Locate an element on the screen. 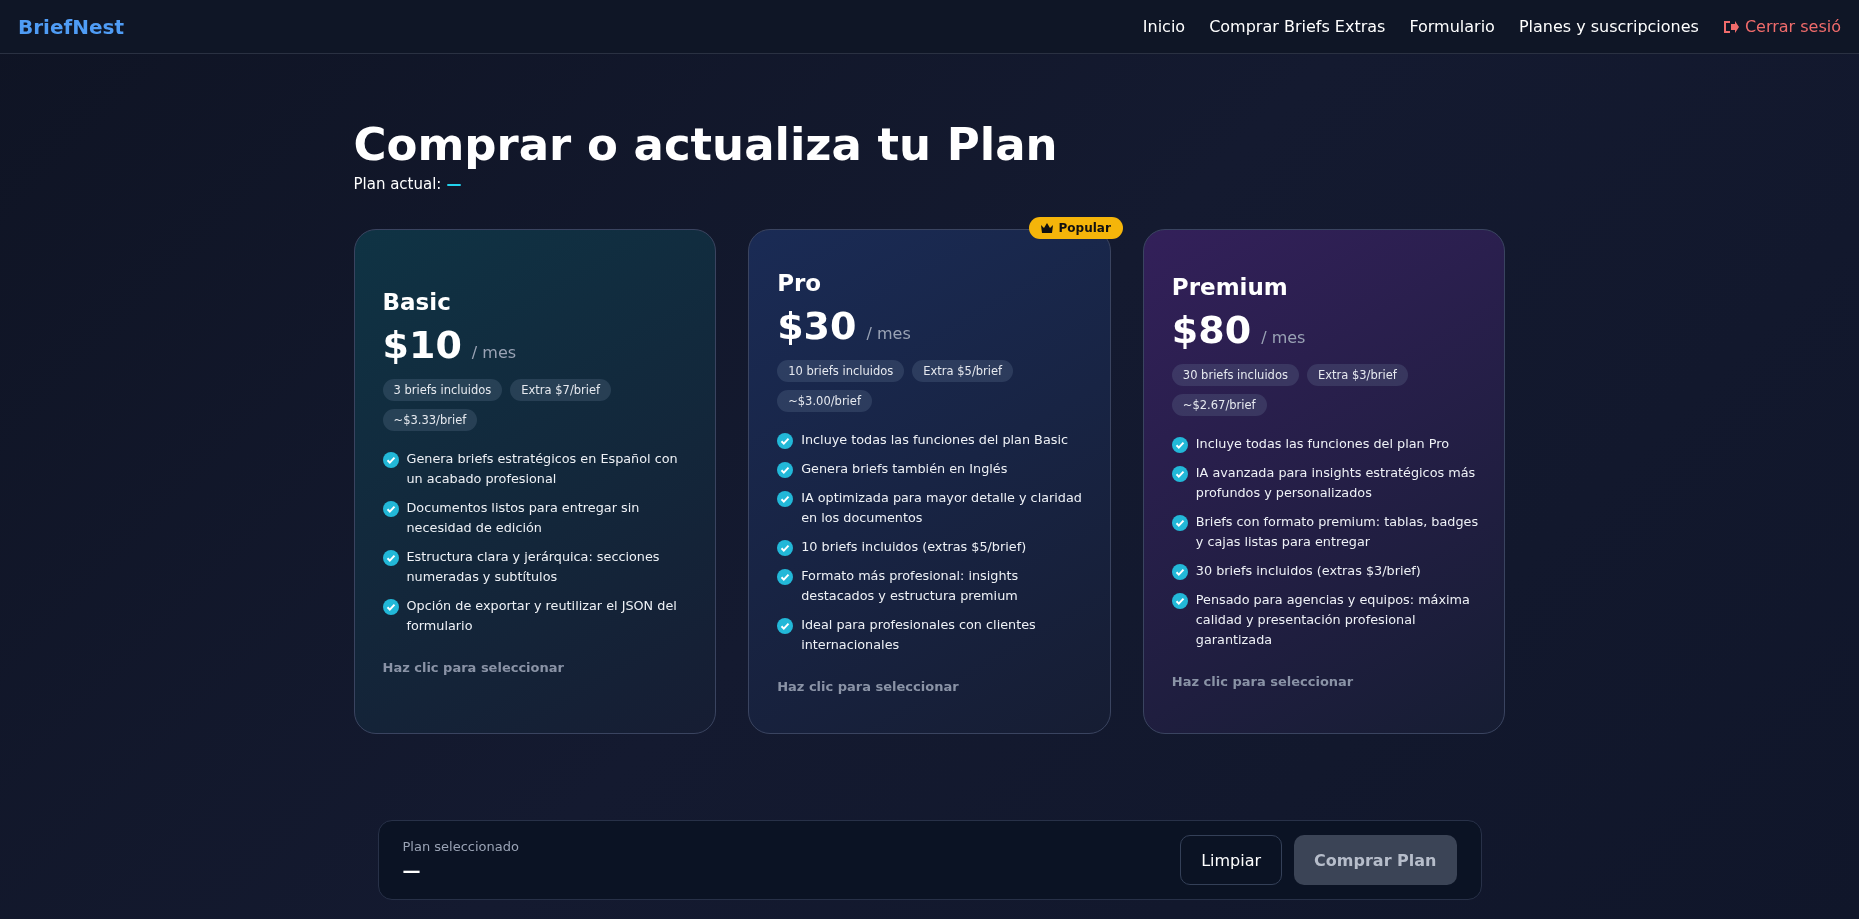 The image size is (1859, 919). feature-text: 30 briefs incluidos (extras $3/brief) is located at coordinates (1308, 571).